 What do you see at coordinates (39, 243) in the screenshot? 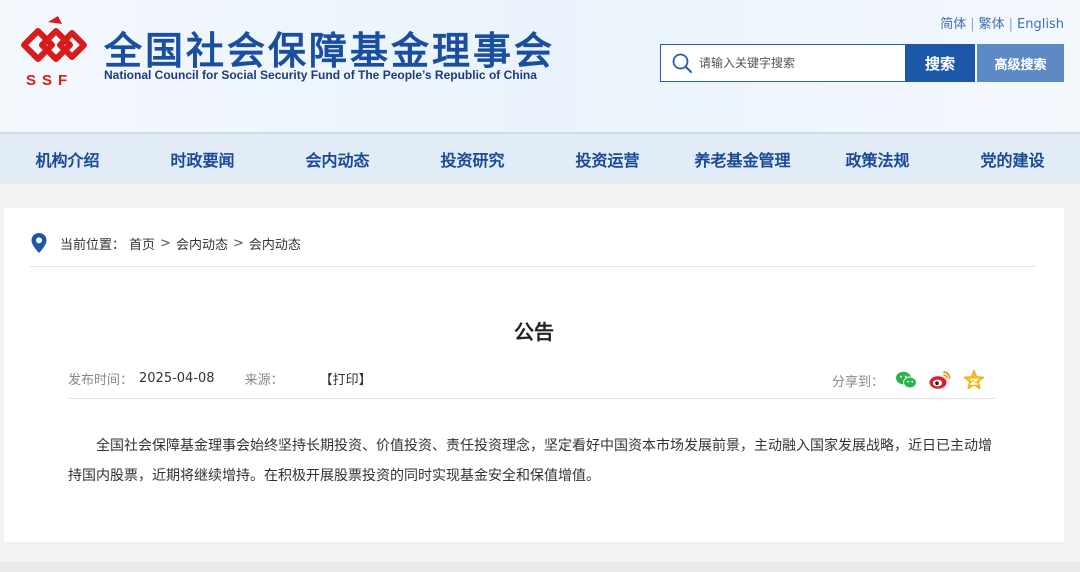
I see `location-pin-icon` at bounding box center [39, 243].